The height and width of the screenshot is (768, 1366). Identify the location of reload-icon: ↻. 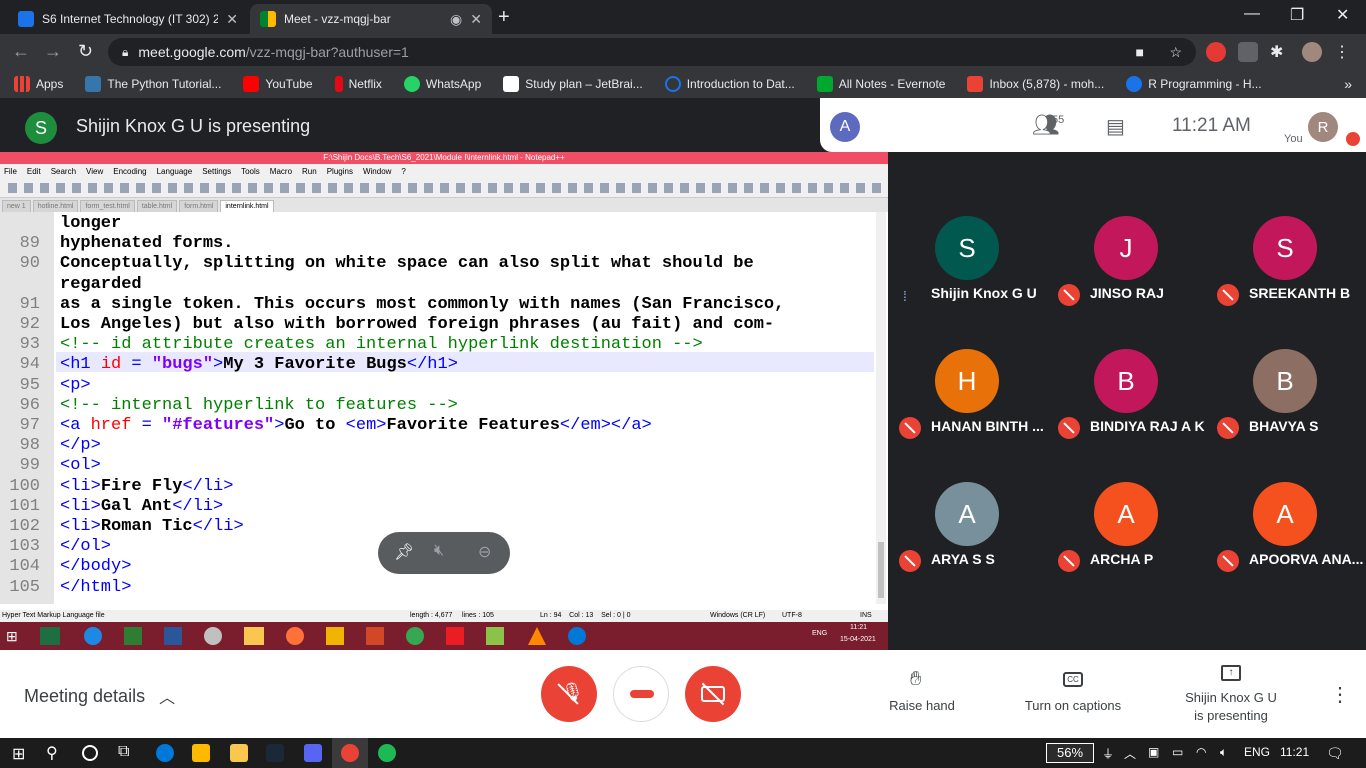
(85, 51).